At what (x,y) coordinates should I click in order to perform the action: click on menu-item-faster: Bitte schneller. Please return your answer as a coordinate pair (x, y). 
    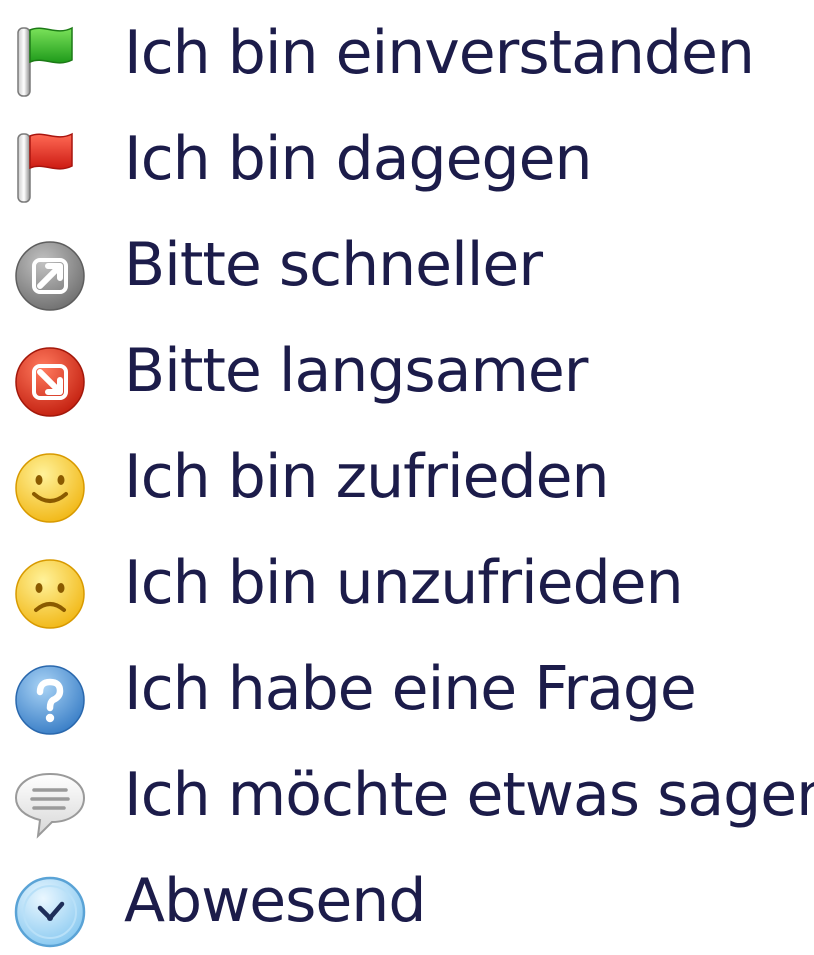
    Looking at the image, I should click on (407, 265).